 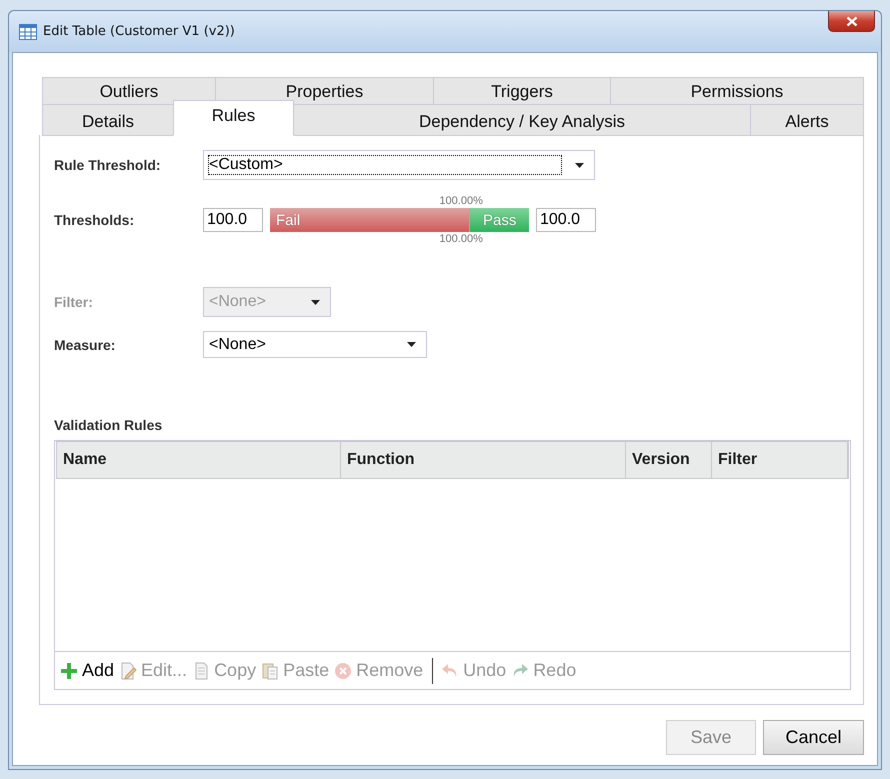 What do you see at coordinates (522, 90) in the screenshot?
I see `tab: Triggers` at bounding box center [522, 90].